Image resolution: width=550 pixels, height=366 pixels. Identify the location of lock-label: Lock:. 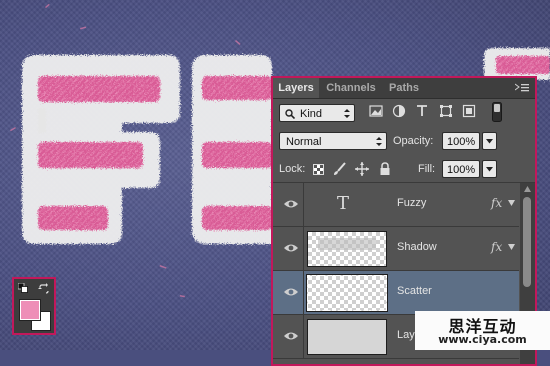
(292, 169).